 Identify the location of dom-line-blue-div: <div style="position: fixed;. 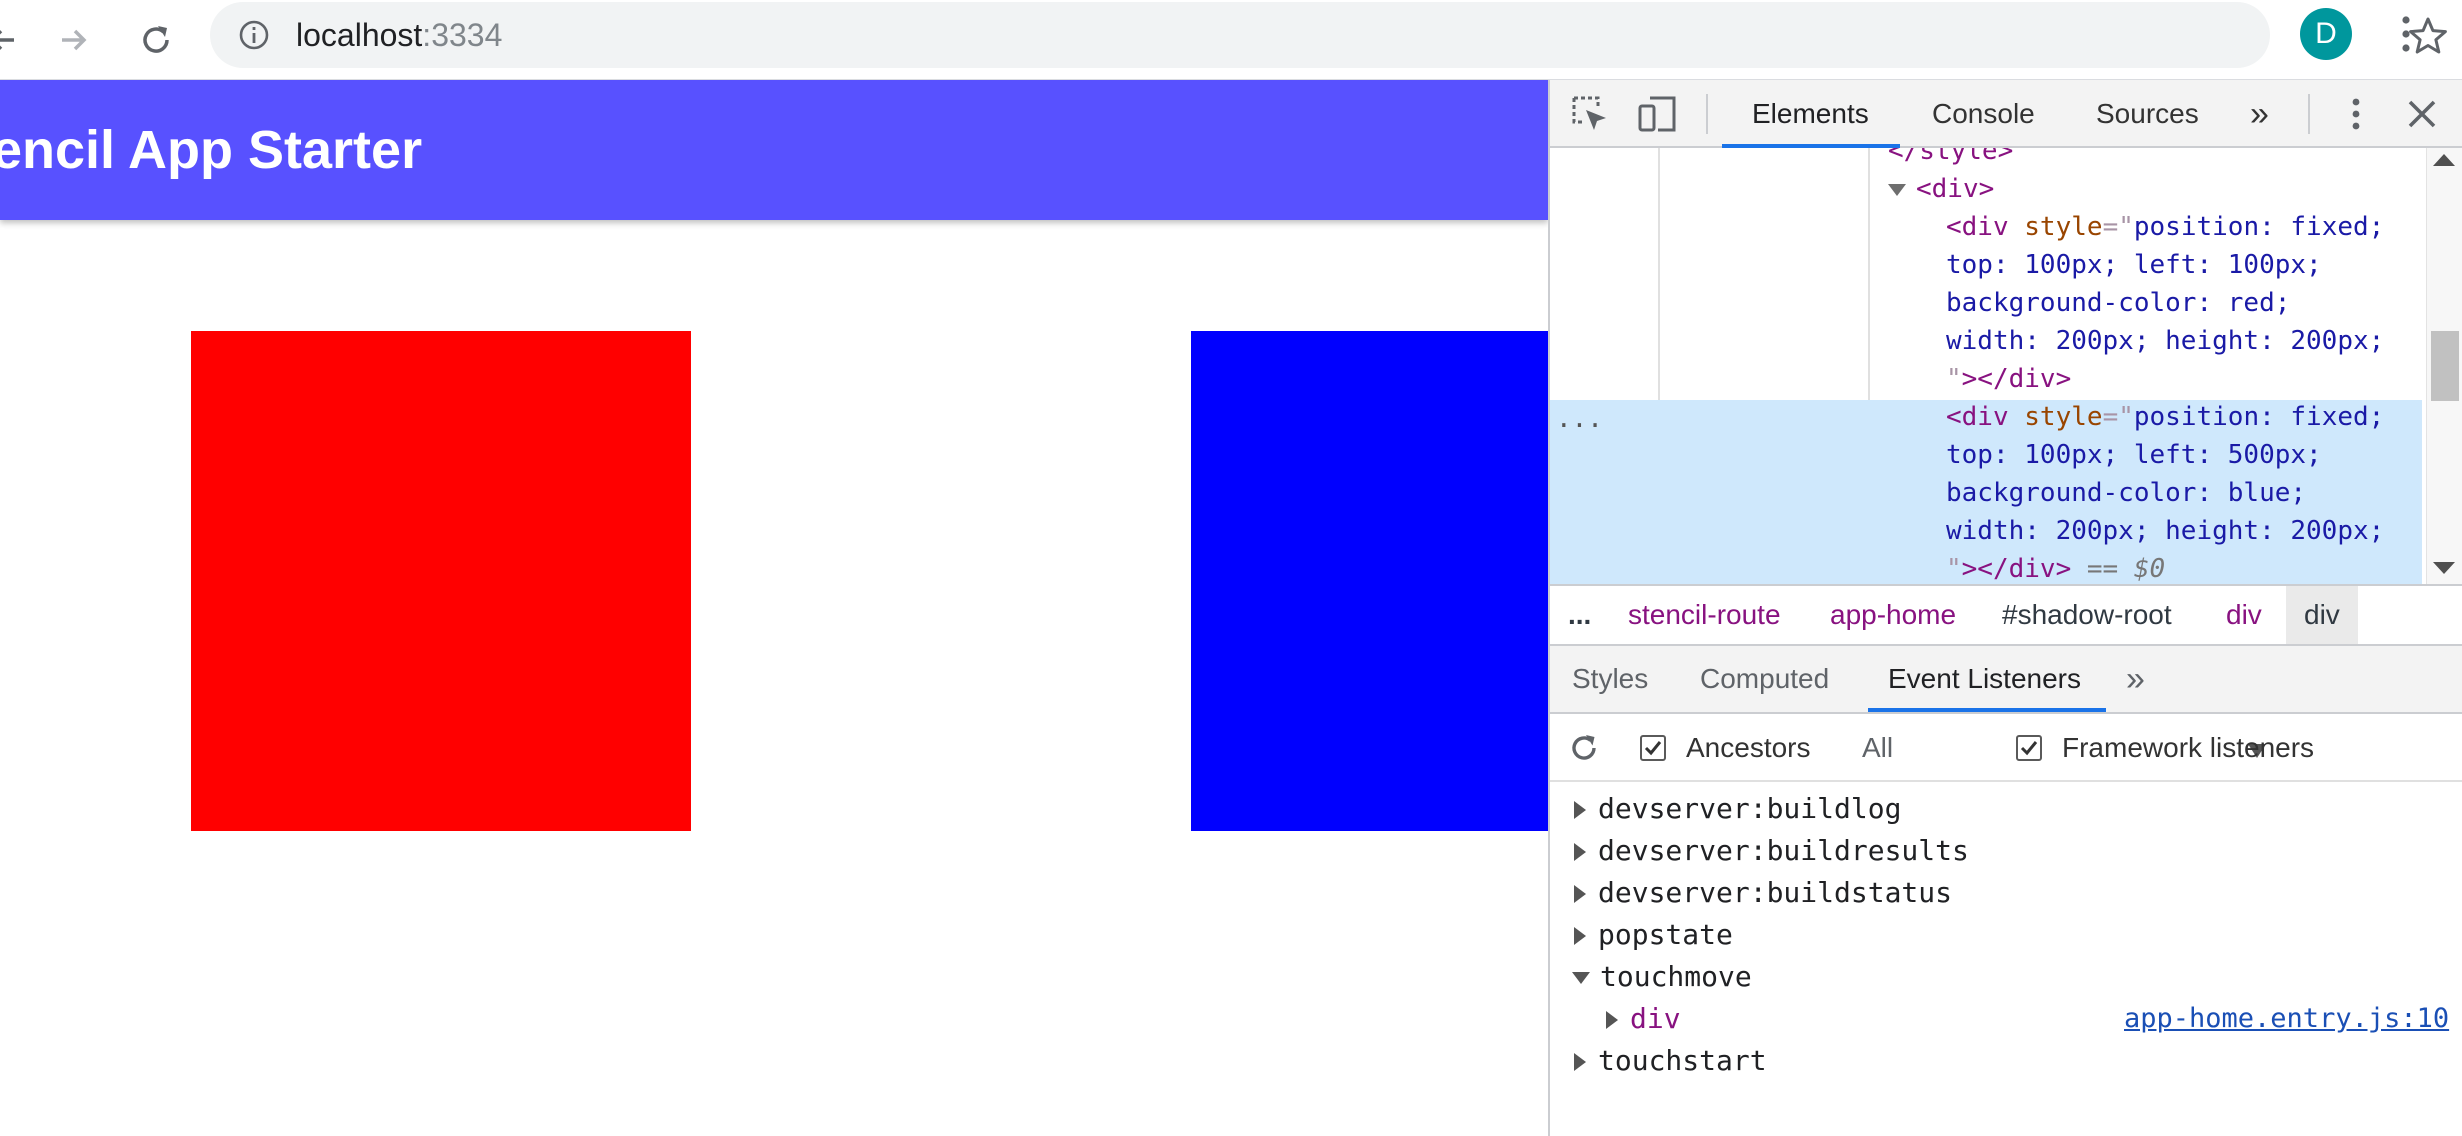
(2165, 417).